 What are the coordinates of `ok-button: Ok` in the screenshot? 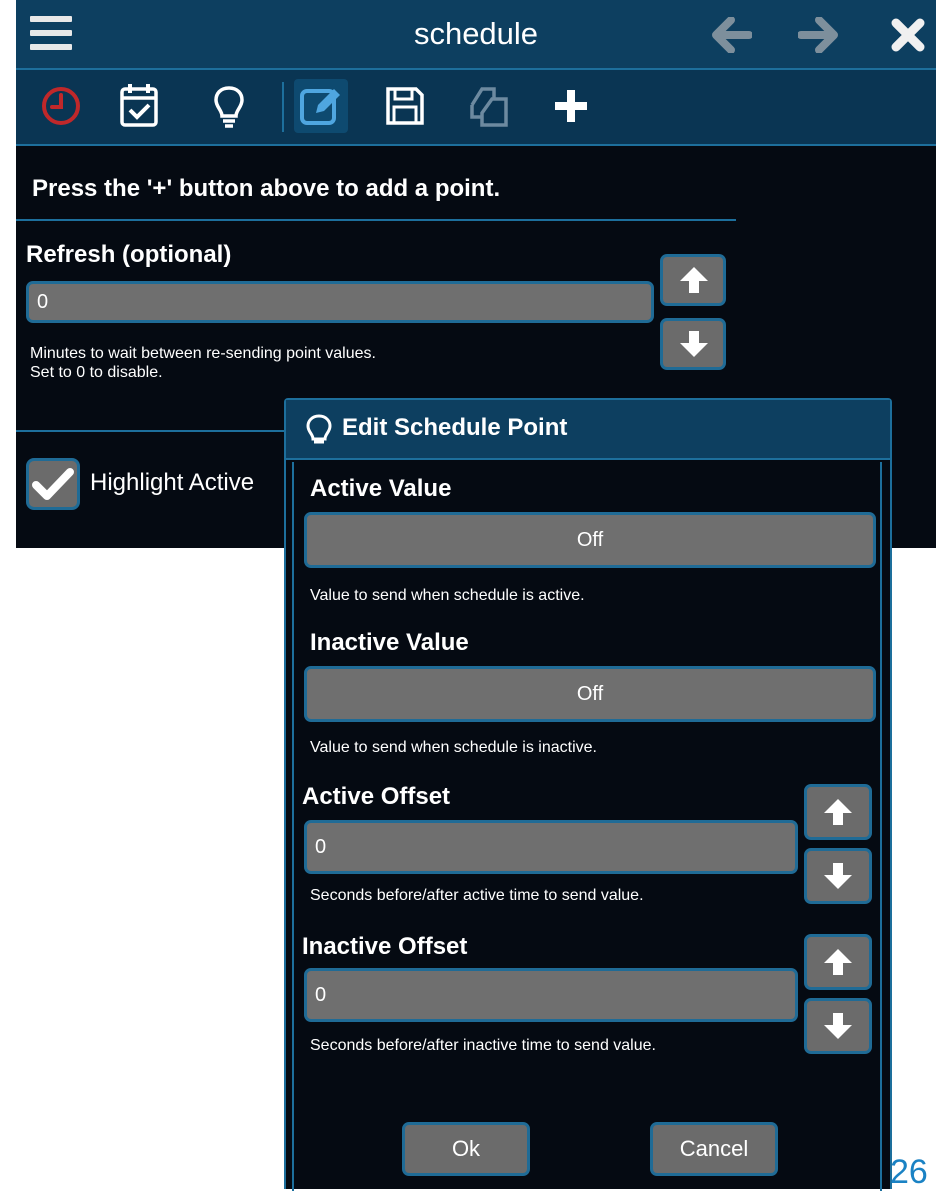 It's located at (466, 1149).